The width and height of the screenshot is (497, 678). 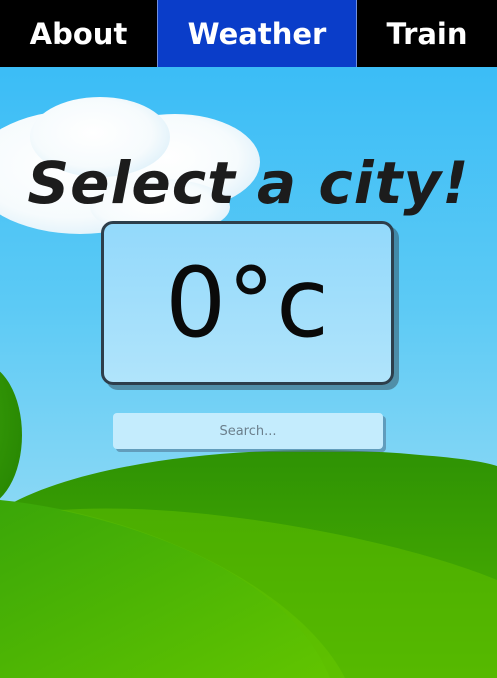 What do you see at coordinates (248, 431) in the screenshot?
I see `city-search-input` at bounding box center [248, 431].